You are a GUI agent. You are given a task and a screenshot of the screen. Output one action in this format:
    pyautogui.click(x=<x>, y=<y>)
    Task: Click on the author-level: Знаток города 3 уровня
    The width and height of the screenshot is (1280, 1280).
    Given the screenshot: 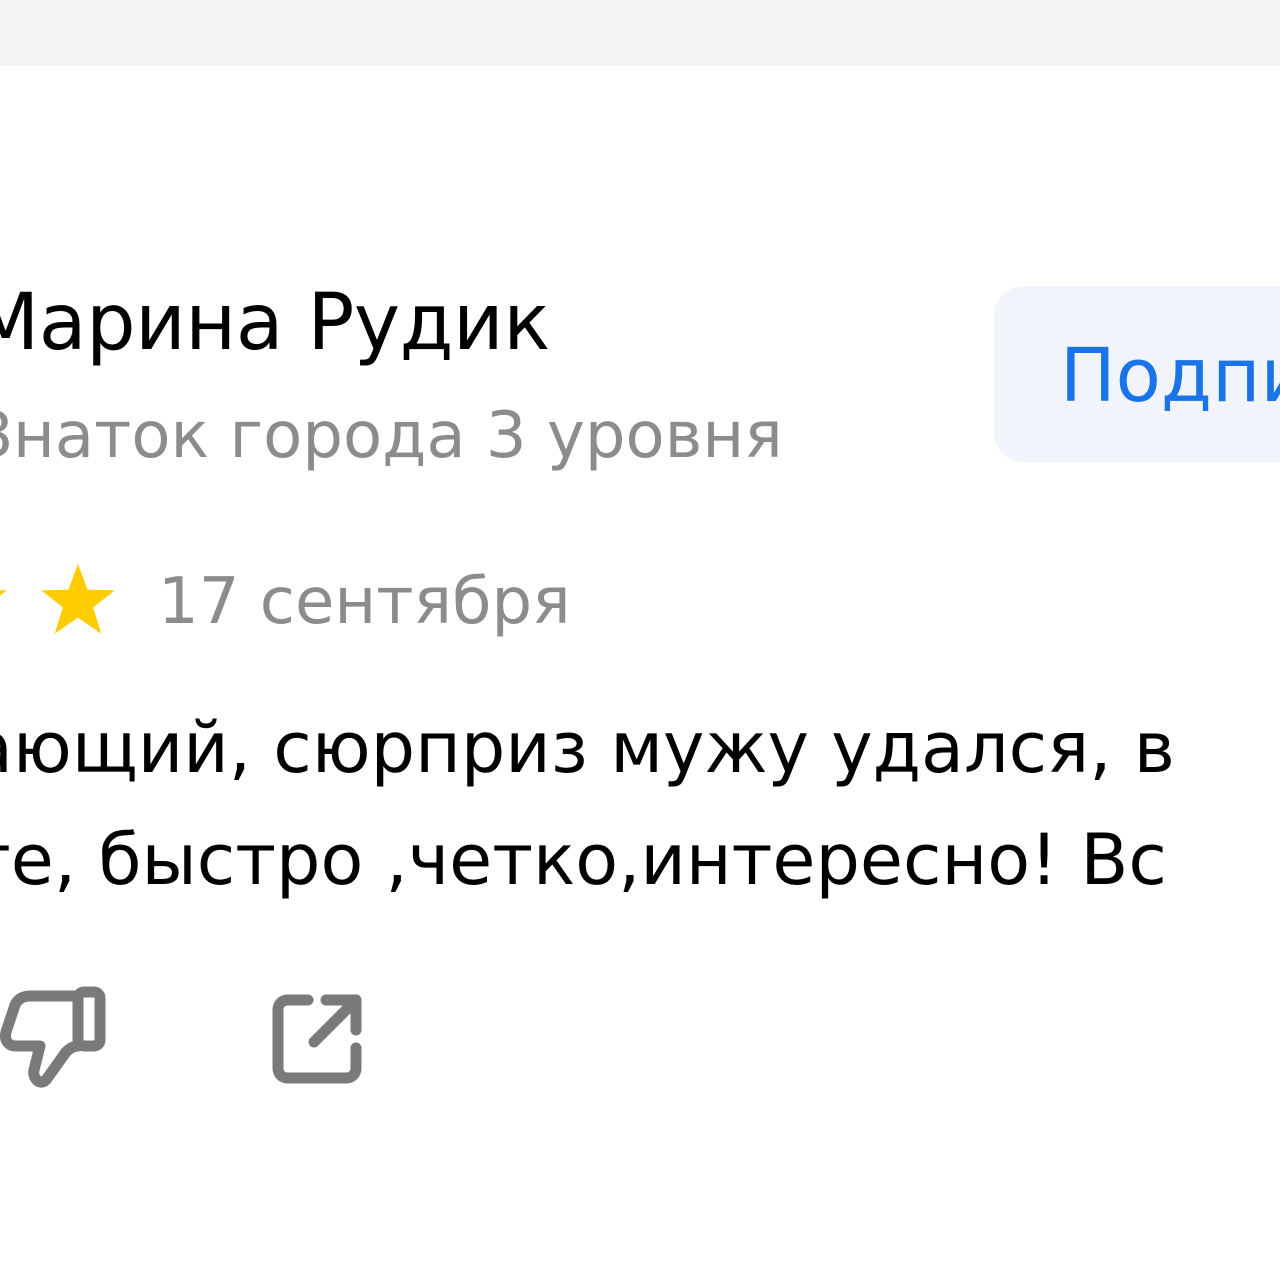 What is the action you would take?
    pyautogui.click(x=391, y=436)
    